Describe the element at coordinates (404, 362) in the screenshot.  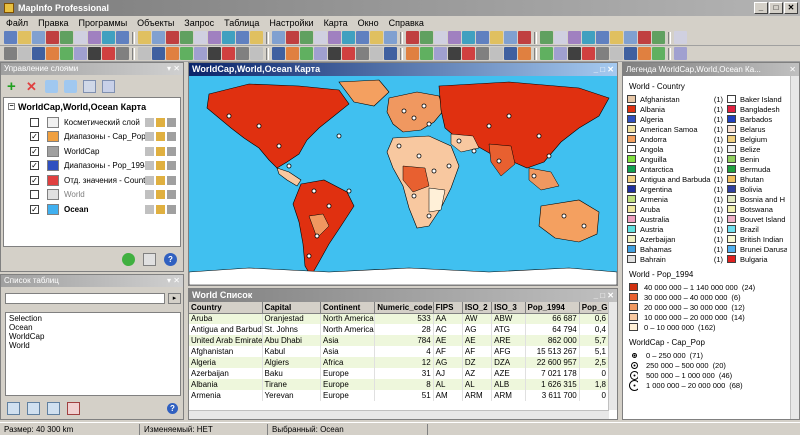
I see `table-cell: 12` at that location.